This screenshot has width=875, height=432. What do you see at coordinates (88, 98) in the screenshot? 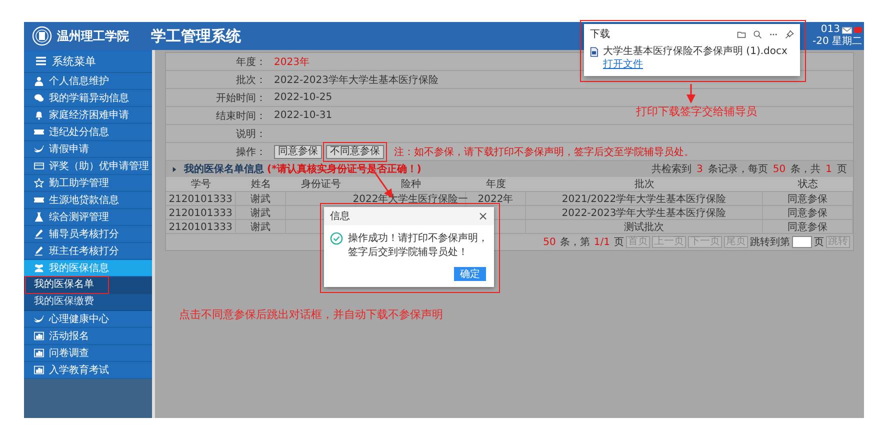
I see `sidebar-item: 我的学籍异动信息` at bounding box center [88, 98].